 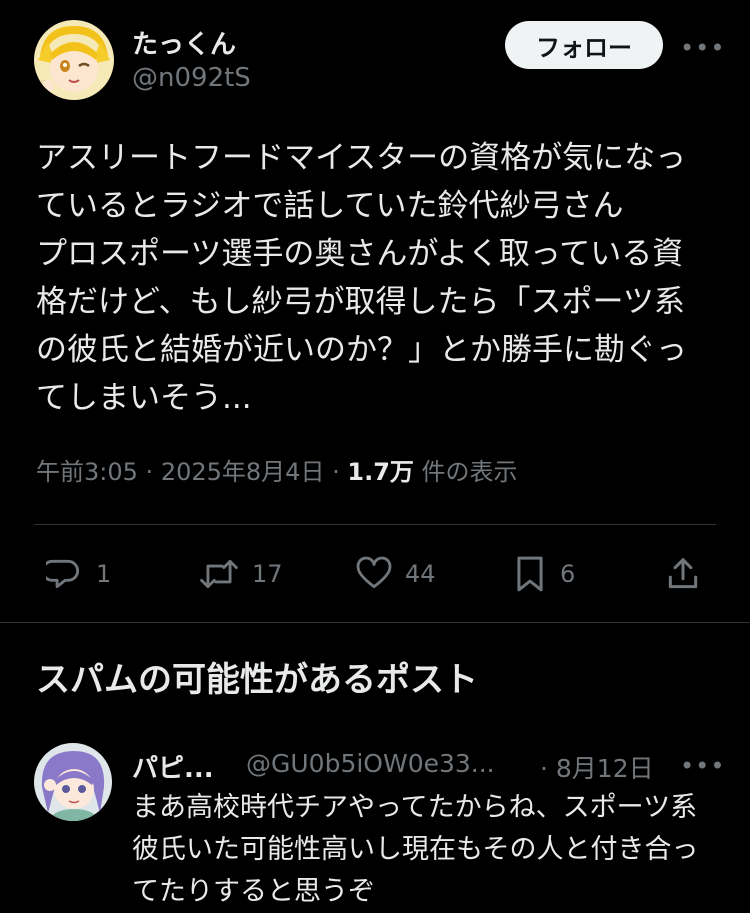 I want to click on reply-date: · 8月12日, so click(x=597, y=767).